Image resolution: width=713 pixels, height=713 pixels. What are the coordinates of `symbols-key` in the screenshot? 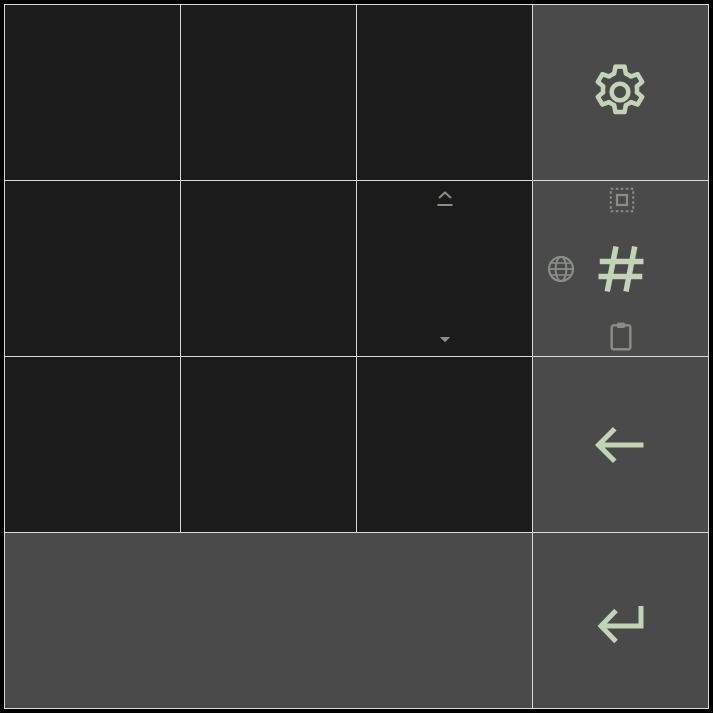 It's located at (620, 268).